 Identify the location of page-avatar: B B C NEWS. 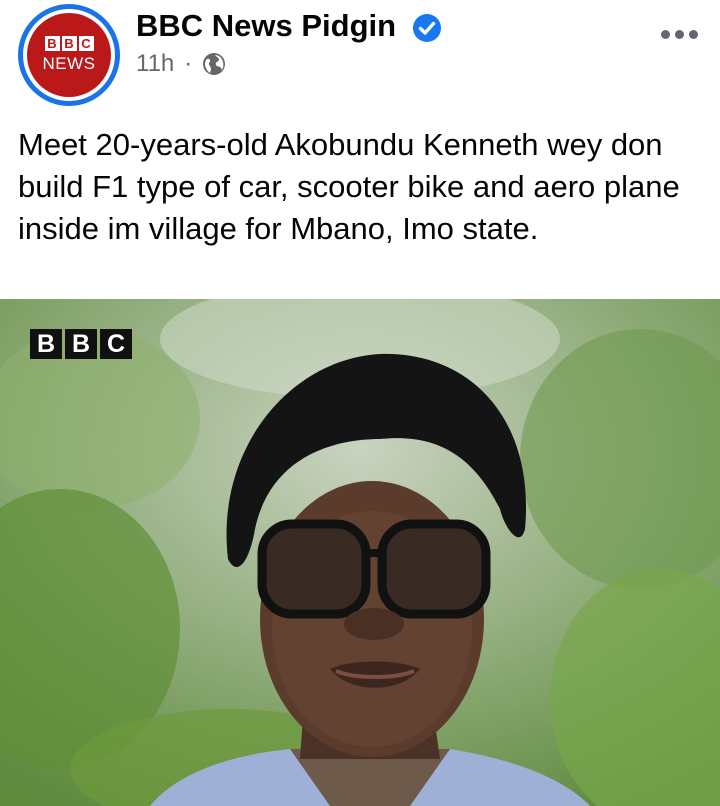
(69, 55).